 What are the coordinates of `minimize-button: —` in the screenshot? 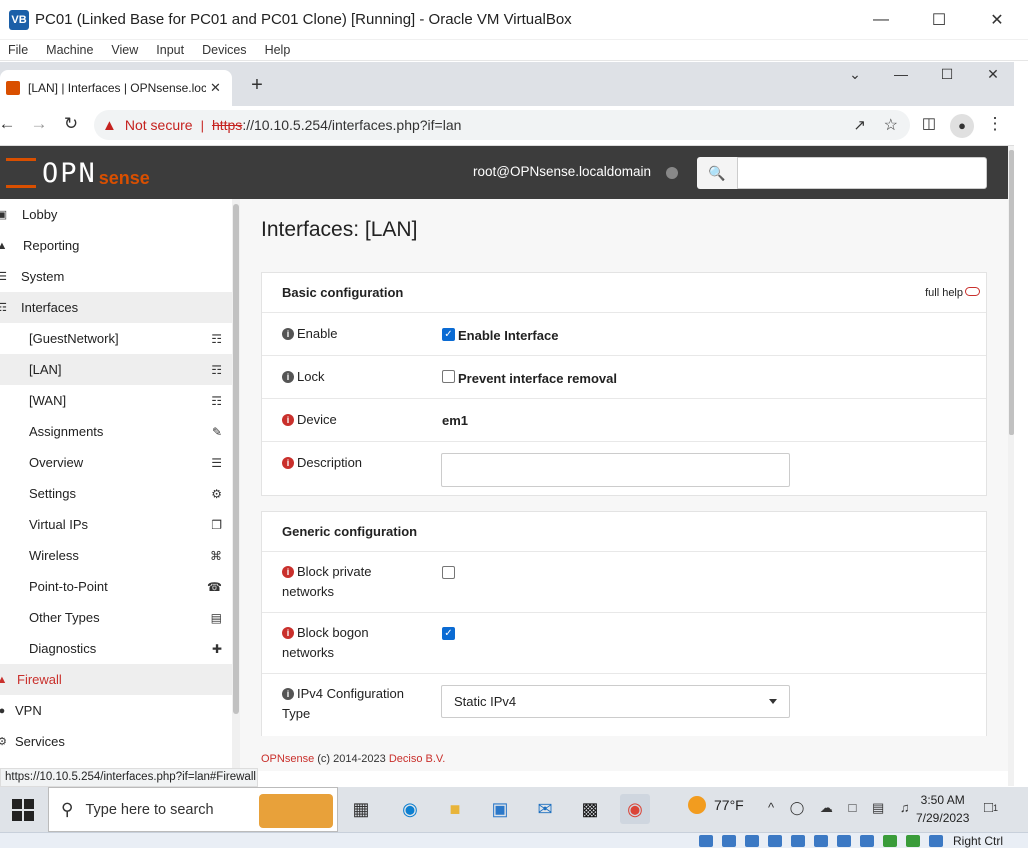 It's located at (881, 20).